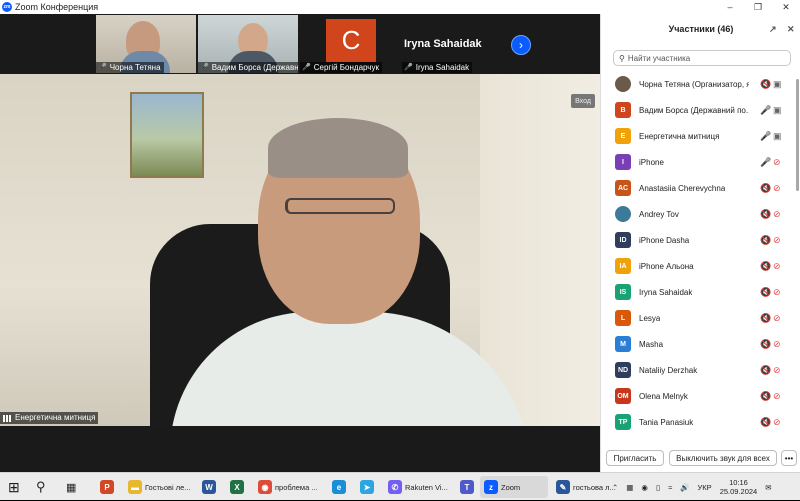  Describe the element at coordinates (238, 487) in the screenshot. I see `taskbar-app-button: X` at that location.